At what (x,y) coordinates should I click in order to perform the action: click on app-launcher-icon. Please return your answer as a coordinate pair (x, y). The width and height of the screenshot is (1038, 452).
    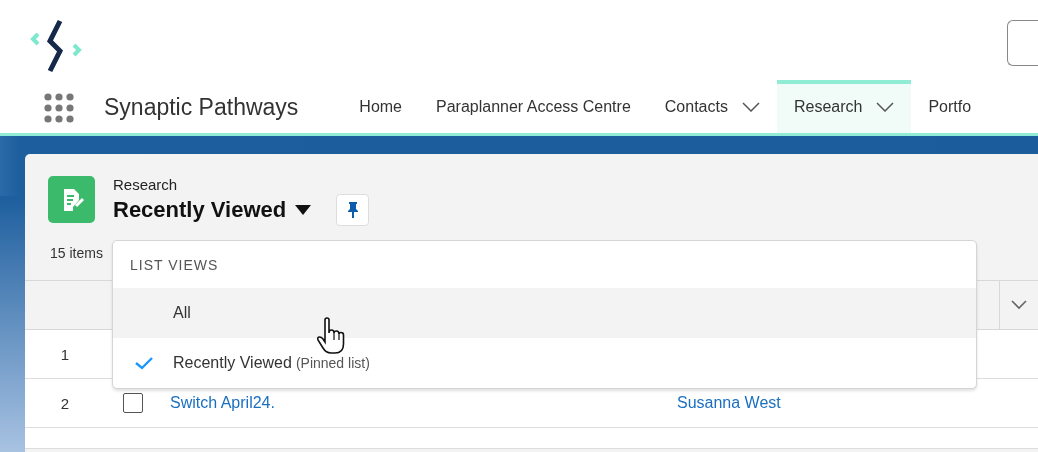
    Looking at the image, I should click on (59, 108).